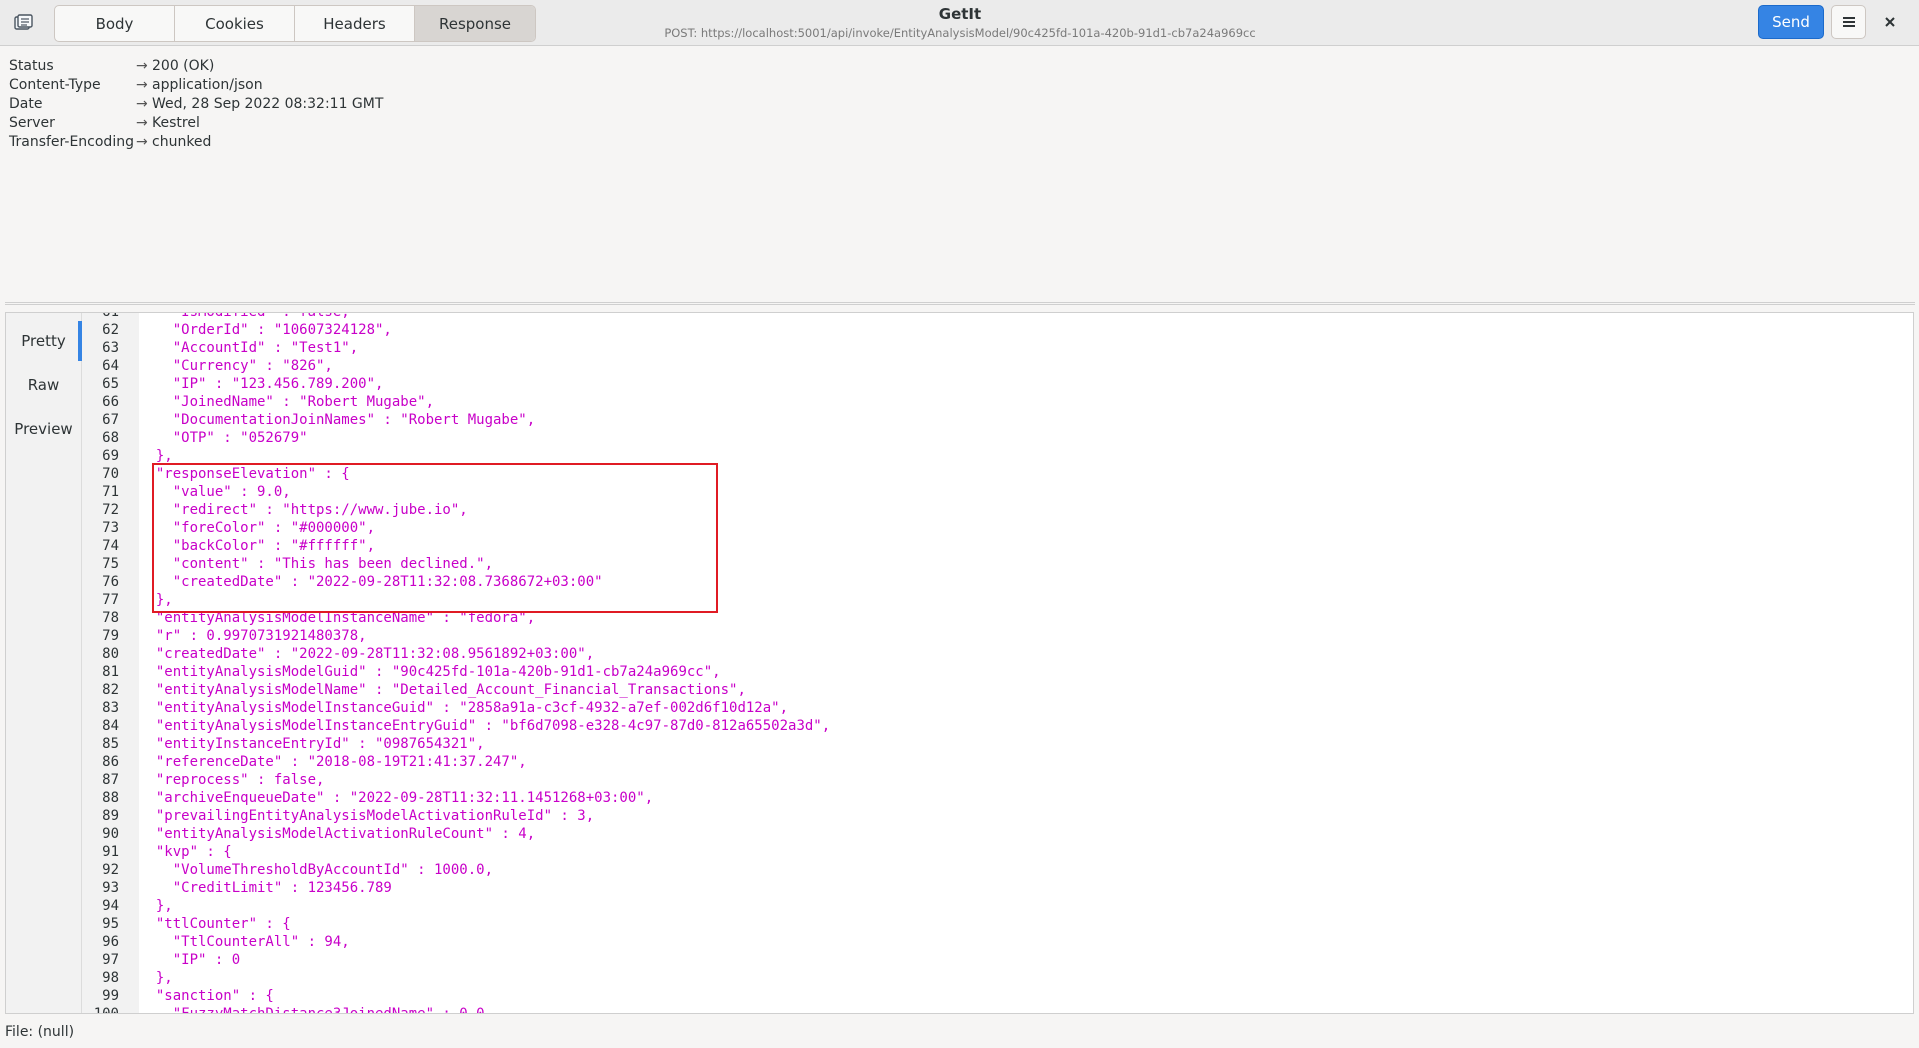 This screenshot has height=1048, width=1919. What do you see at coordinates (456, 438) in the screenshot?
I see `code-line: 68 "OTP" : "052679"` at bounding box center [456, 438].